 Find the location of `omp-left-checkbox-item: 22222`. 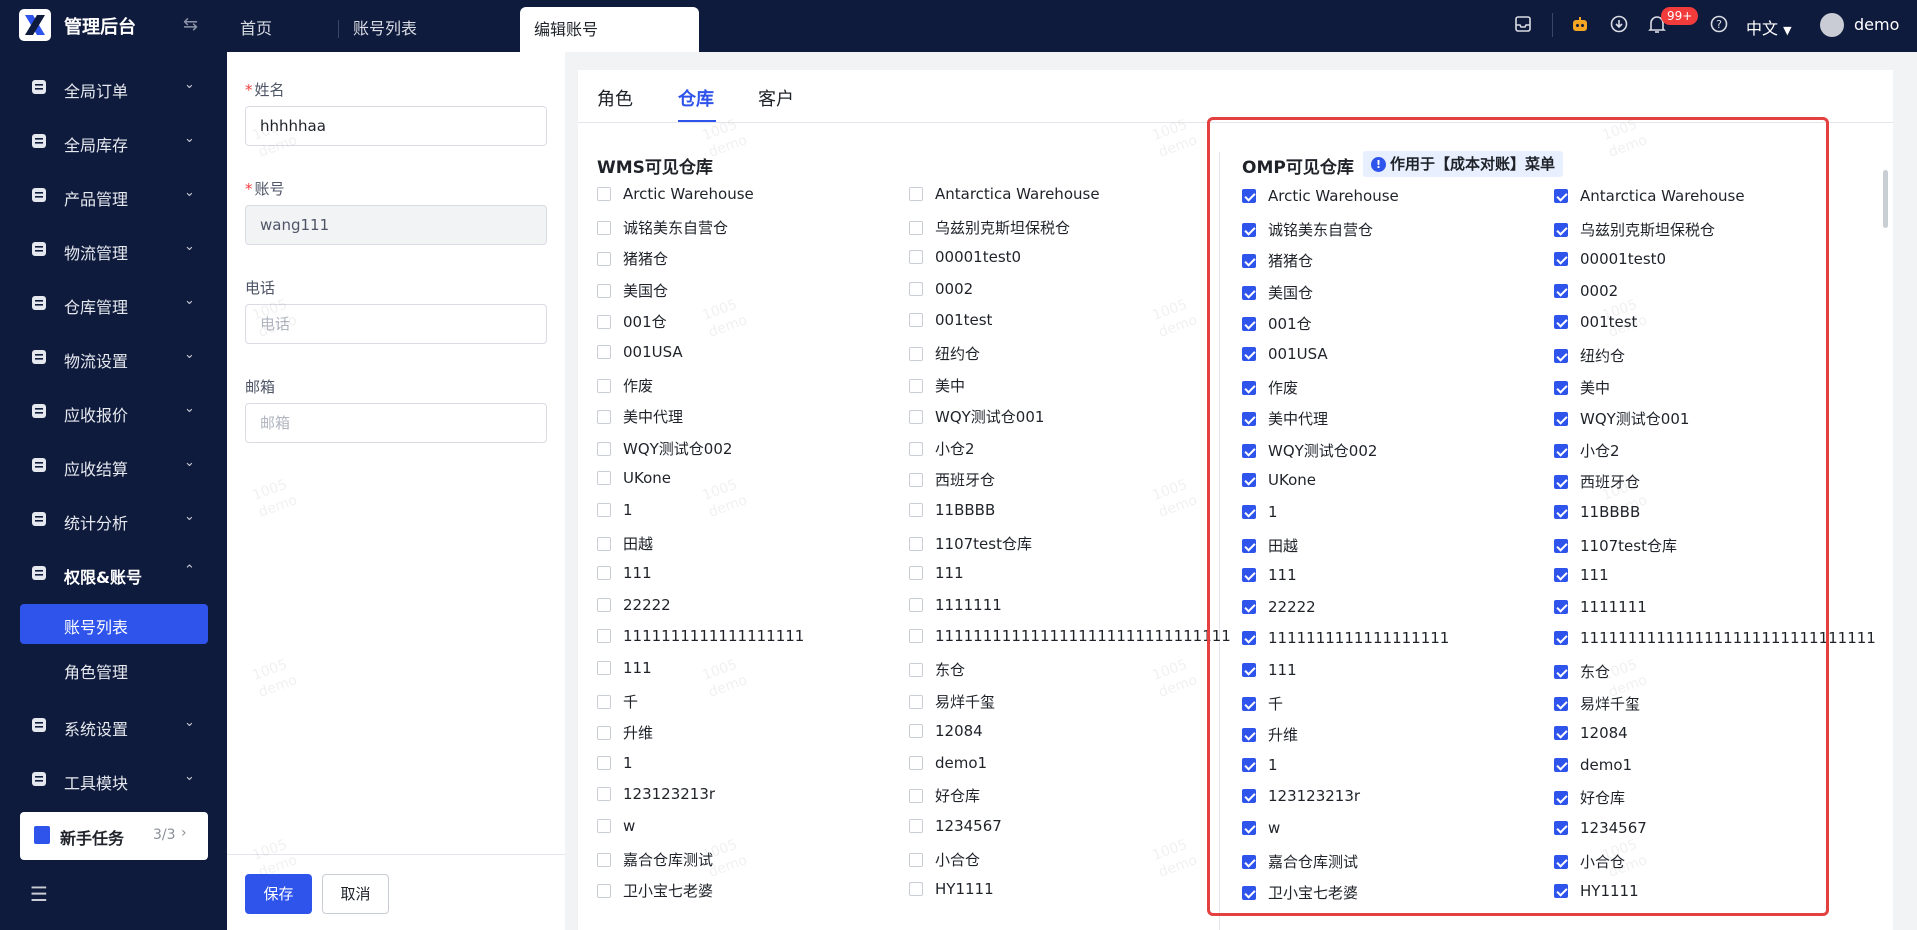

omp-left-checkbox-item: 22222 is located at coordinates (1279, 607).